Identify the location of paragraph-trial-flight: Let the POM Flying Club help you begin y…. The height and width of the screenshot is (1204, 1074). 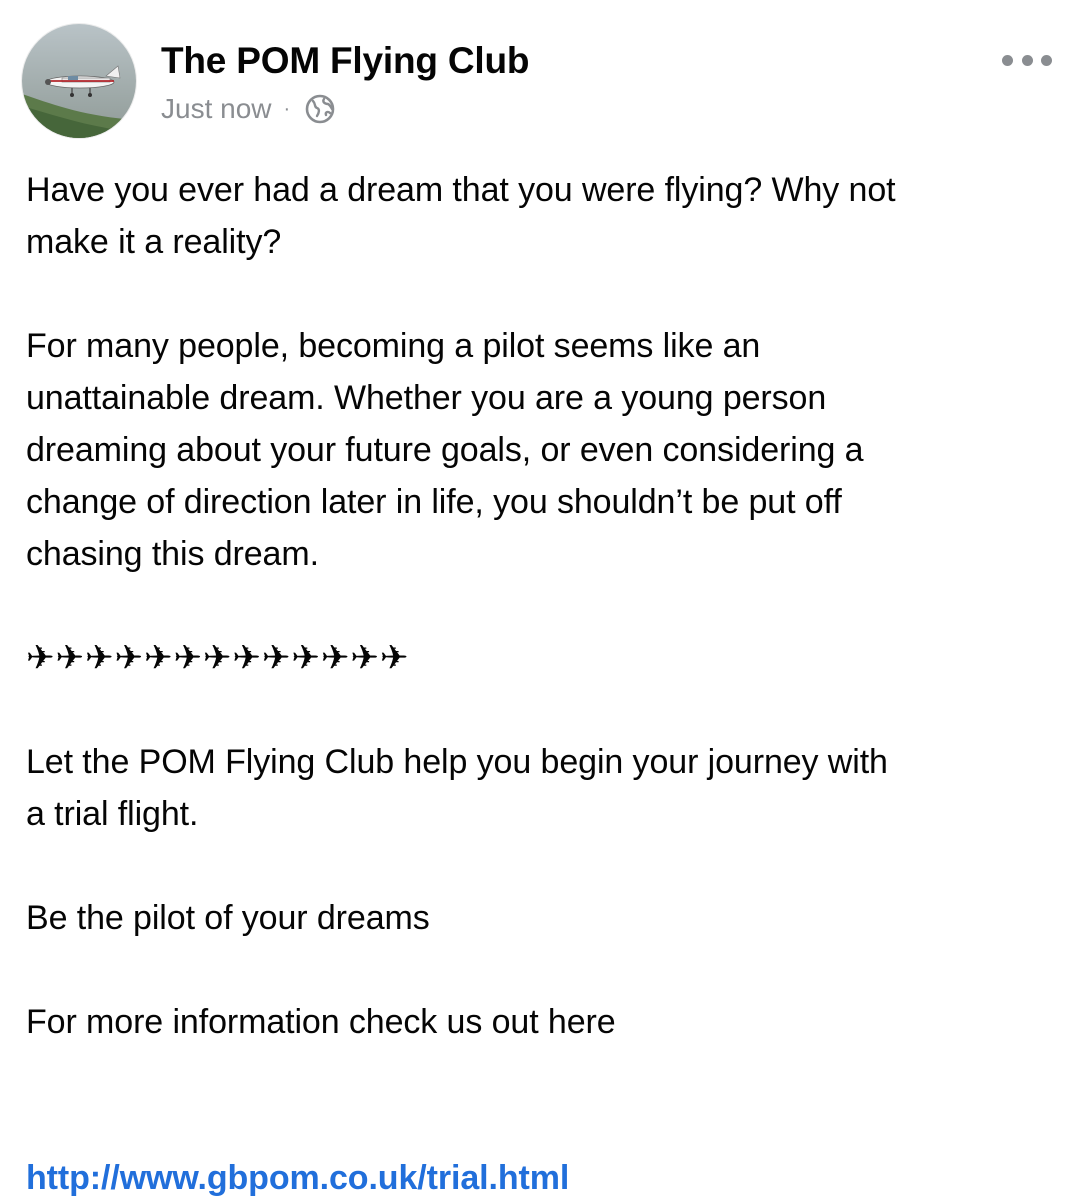
(457, 788).